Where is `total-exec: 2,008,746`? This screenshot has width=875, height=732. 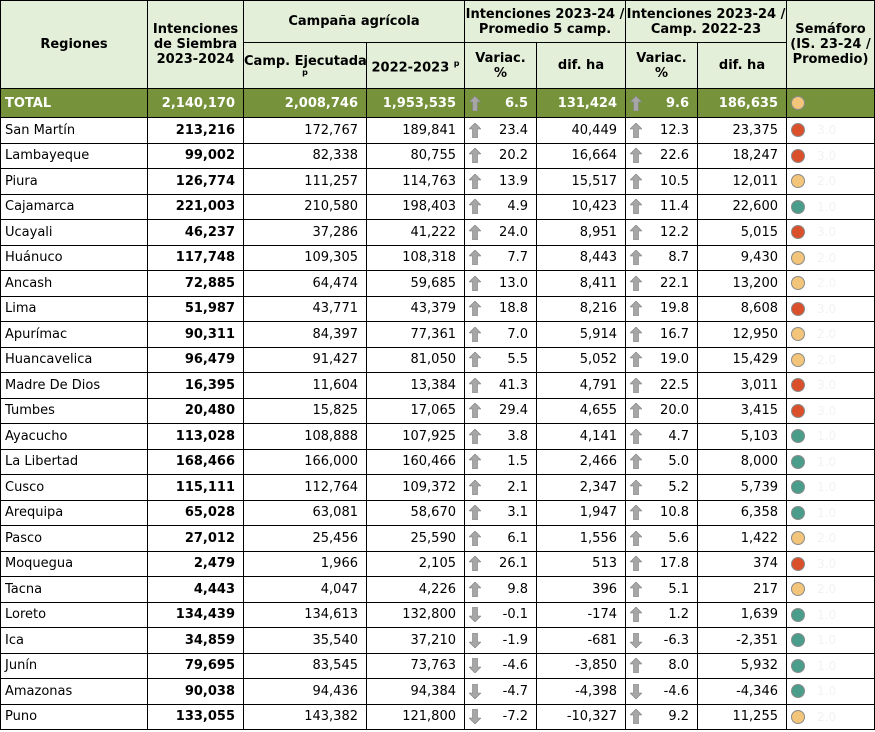
total-exec: 2,008,746 is located at coordinates (305, 103).